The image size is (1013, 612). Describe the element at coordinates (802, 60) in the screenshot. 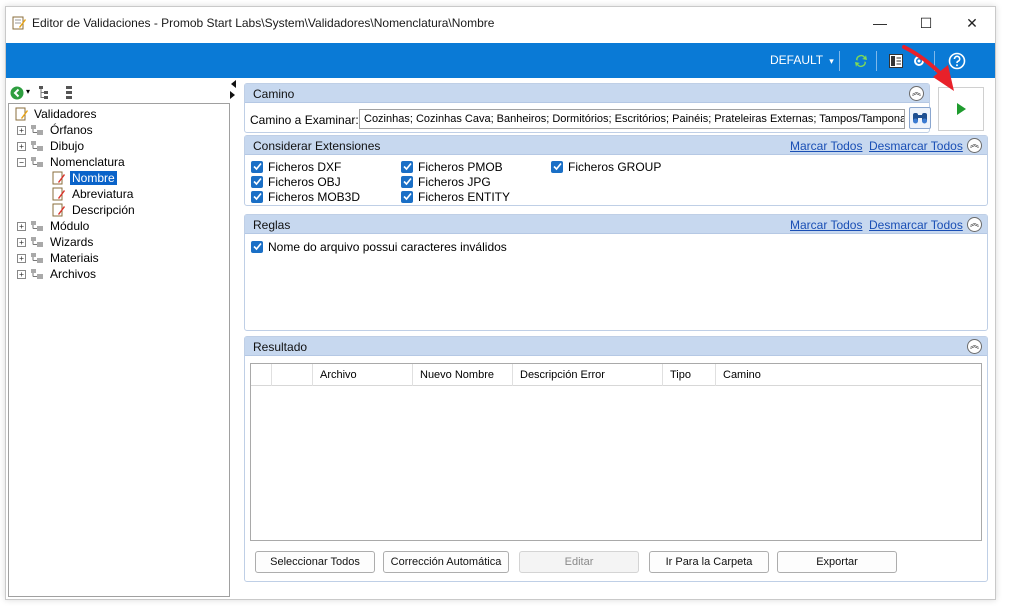

I see `profile-dropdown: DEFAULT ▾` at that location.